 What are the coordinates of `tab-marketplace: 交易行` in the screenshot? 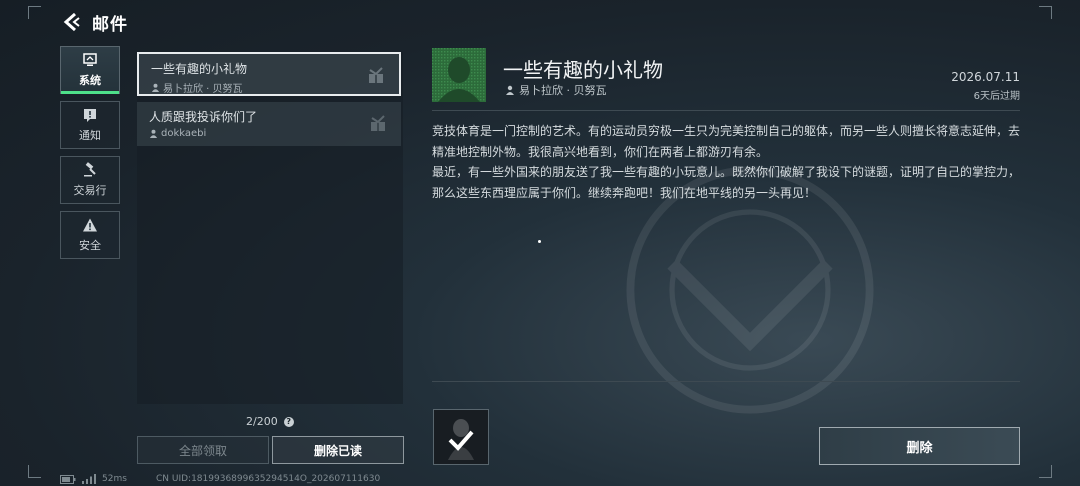 It's located at (90, 180).